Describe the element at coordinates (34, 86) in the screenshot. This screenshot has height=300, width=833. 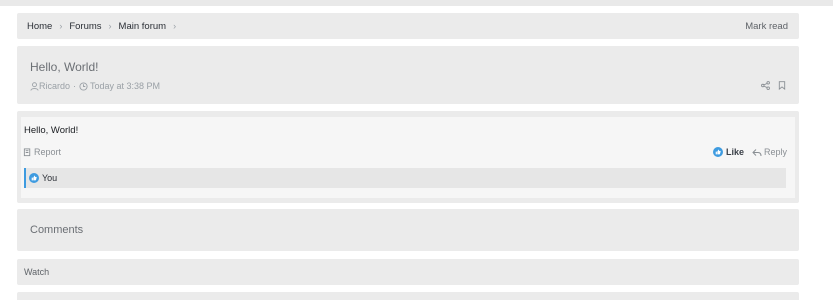
I see `user-icon` at that location.